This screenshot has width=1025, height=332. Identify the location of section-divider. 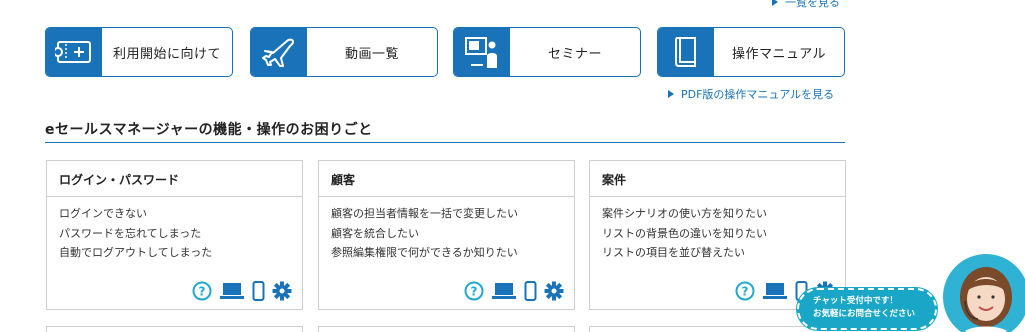
(445, 142).